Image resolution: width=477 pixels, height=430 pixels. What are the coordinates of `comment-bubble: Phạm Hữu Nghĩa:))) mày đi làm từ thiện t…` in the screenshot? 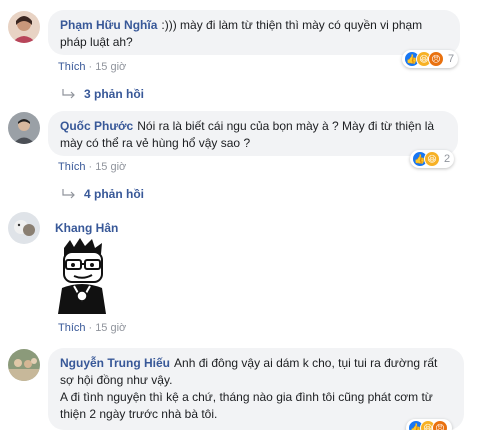 It's located at (254, 32).